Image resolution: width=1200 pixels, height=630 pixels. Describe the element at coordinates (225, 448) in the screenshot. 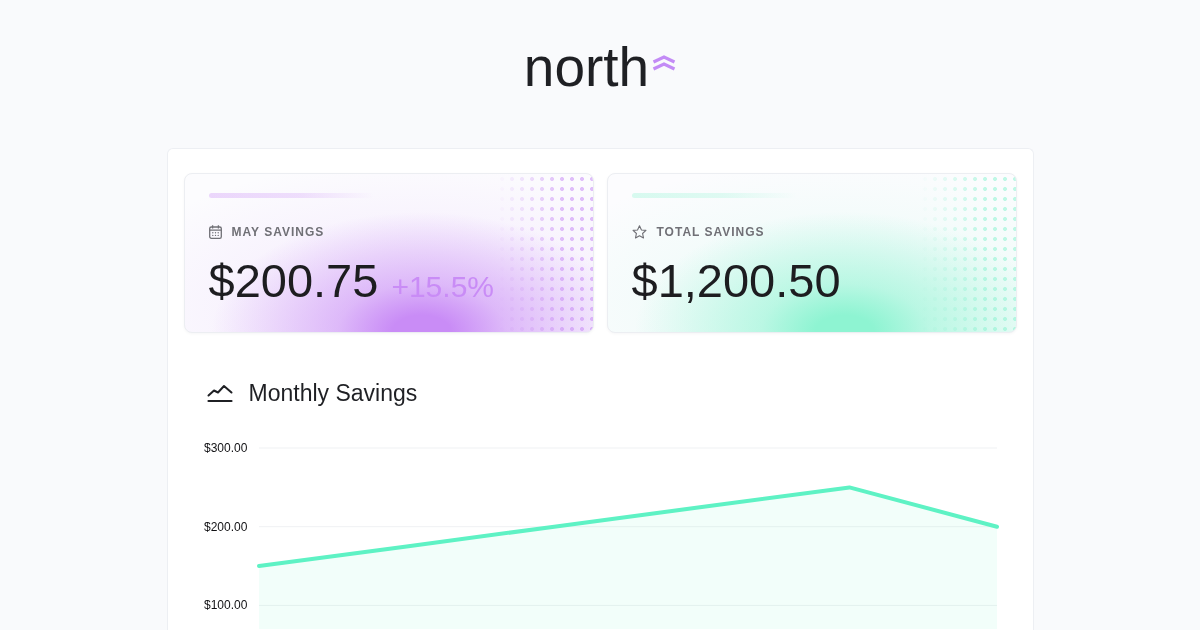

I see `y-axis-label: $300.00` at that location.